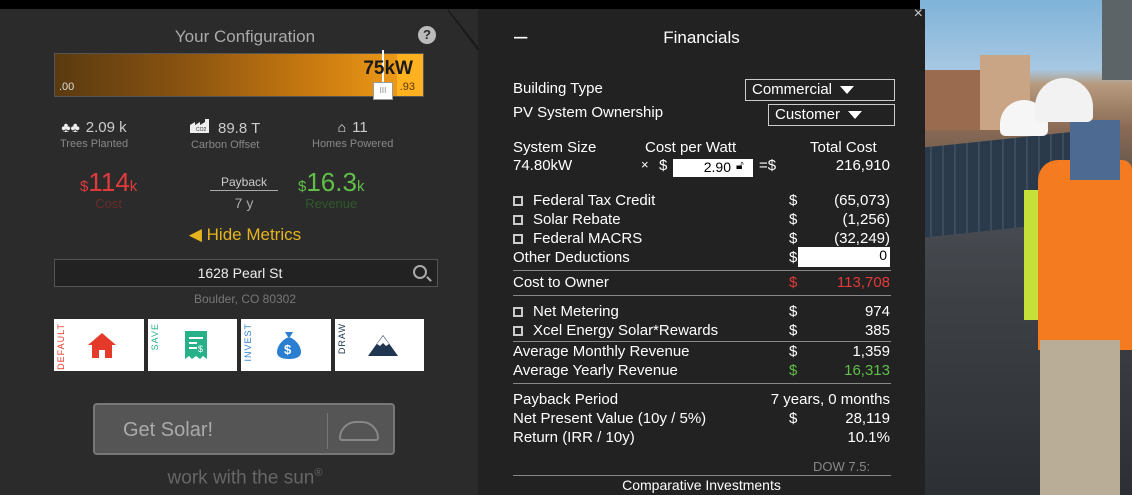 Image resolution: width=1132 pixels, height=495 pixels. I want to click on money-bag-icon: $, so click(289, 345).